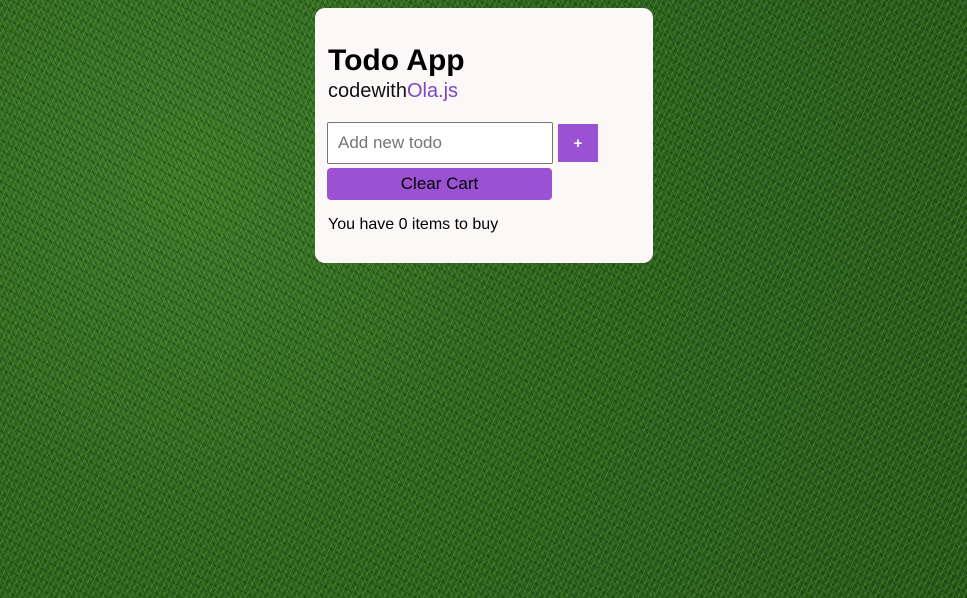 This screenshot has width=967, height=598. What do you see at coordinates (578, 143) in the screenshot?
I see `add-todo-button: +` at bounding box center [578, 143].